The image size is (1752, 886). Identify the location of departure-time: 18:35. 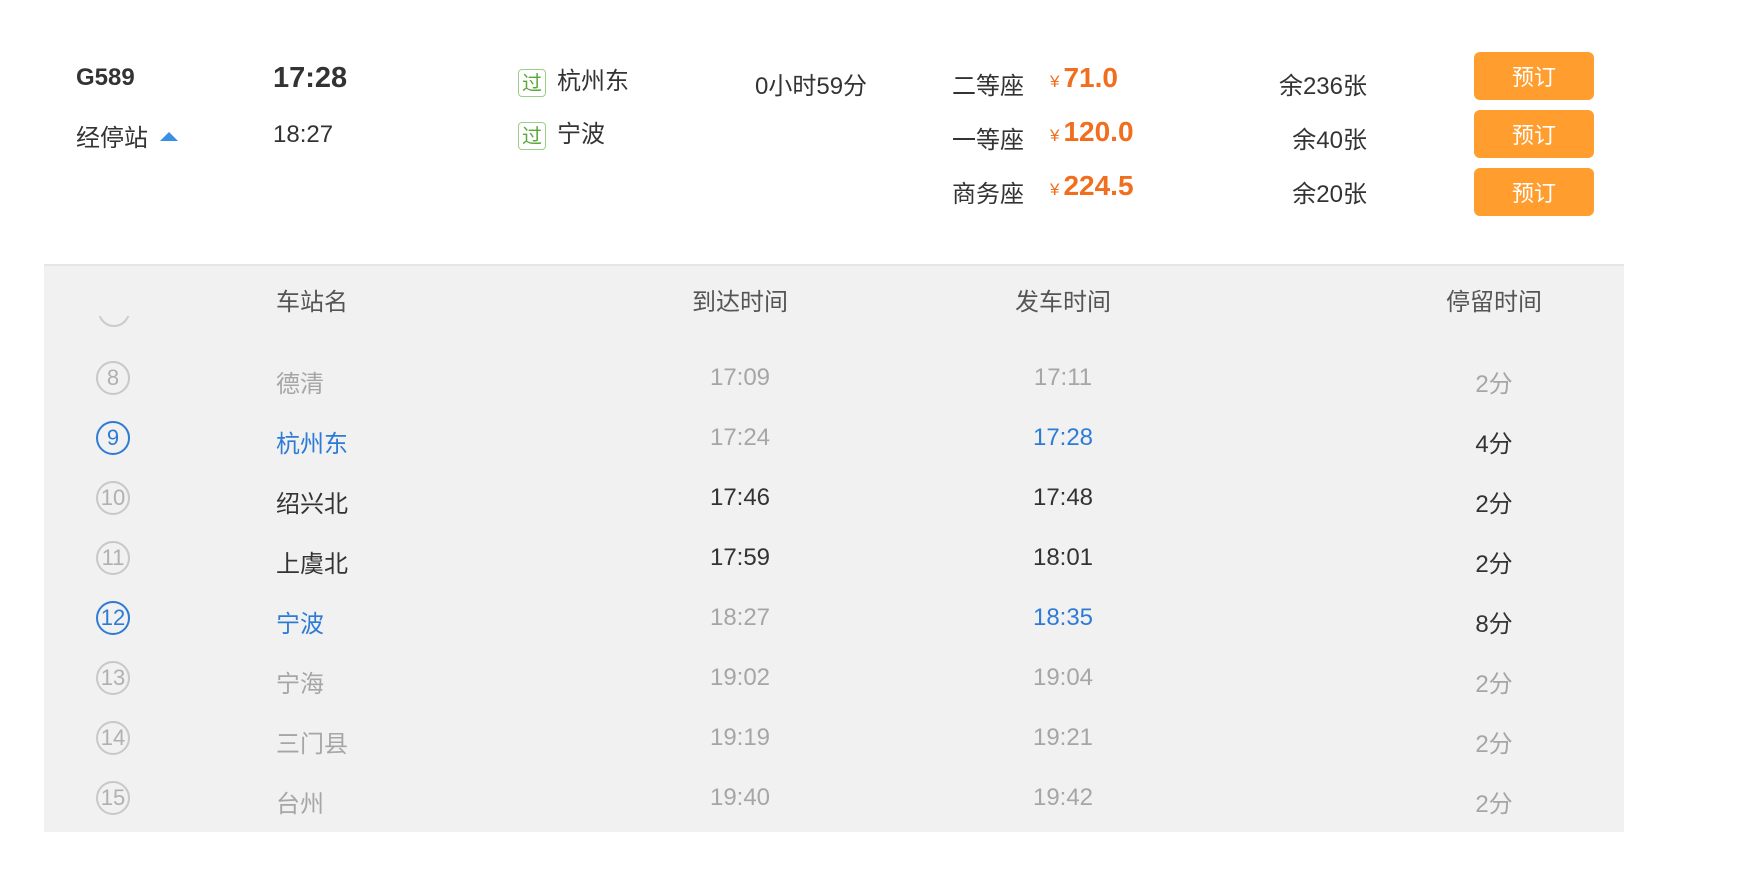
(1063, 617).